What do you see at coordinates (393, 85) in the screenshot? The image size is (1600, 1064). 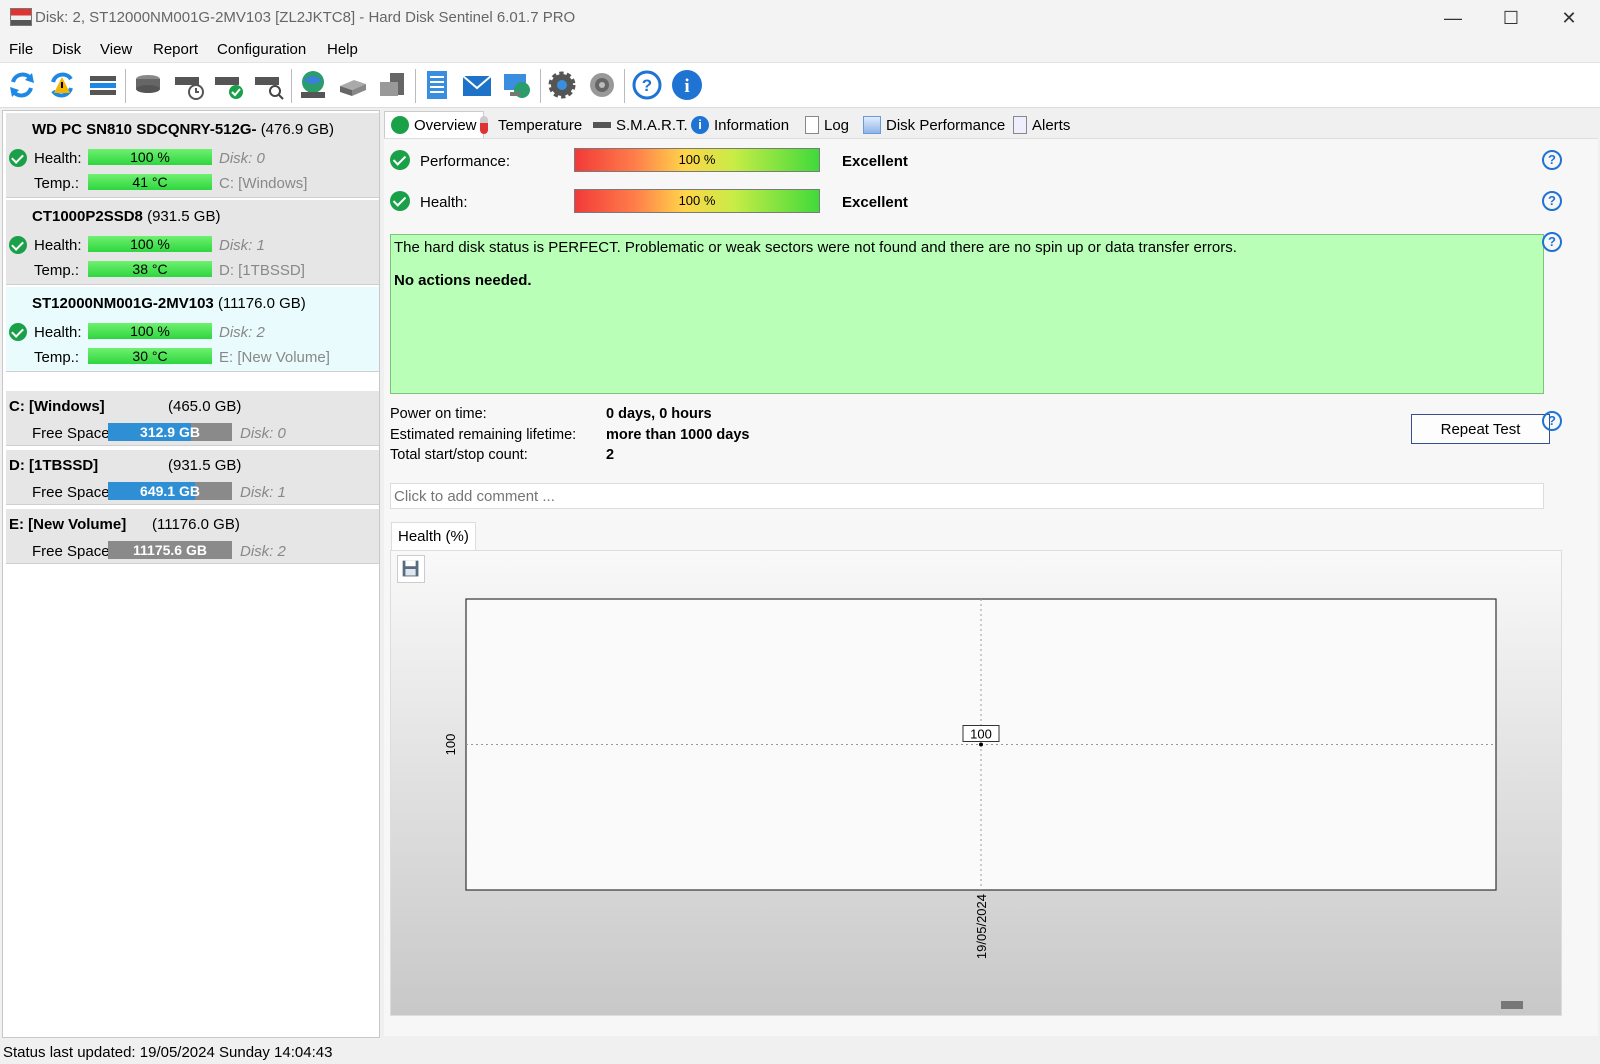 I see `server-icon` at bounding box center [393, 85].